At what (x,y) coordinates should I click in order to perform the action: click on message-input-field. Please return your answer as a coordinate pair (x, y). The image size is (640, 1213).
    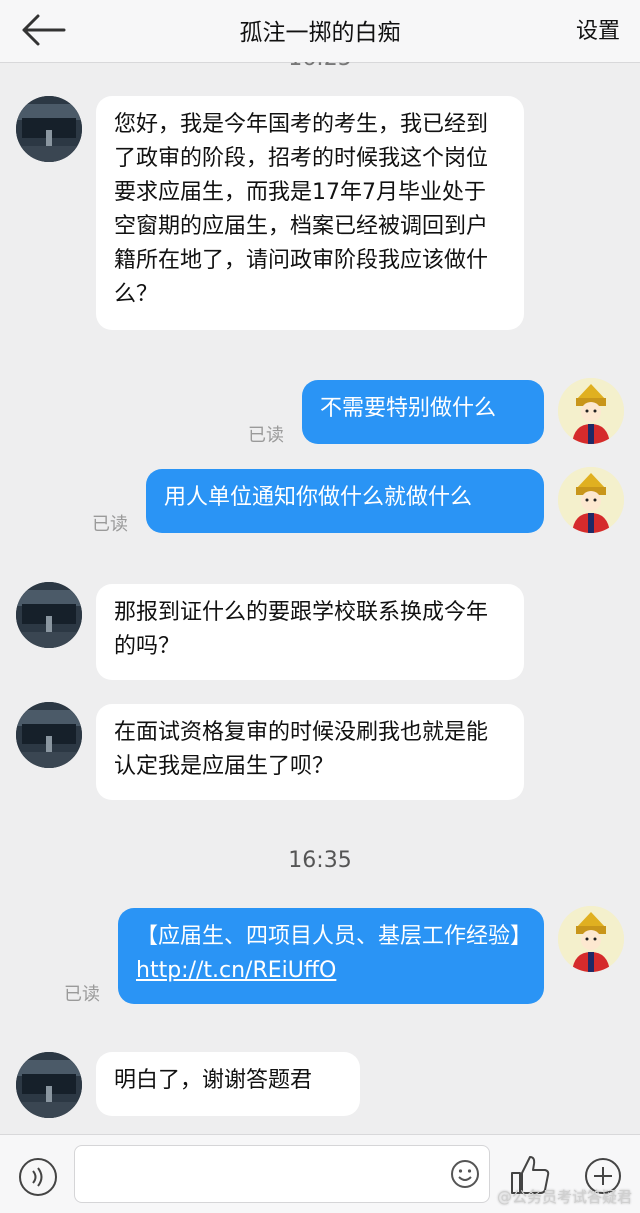
    Looking at the image, I should click on (282, 1174).